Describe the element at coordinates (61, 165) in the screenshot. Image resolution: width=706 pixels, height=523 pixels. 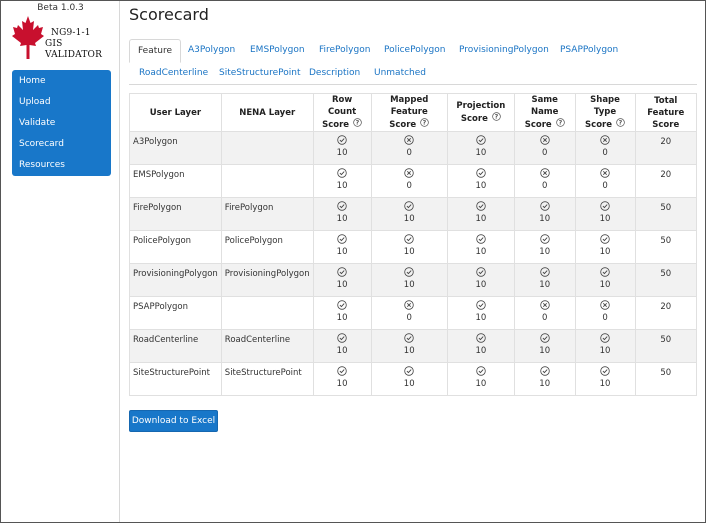
I see `nav-item-resources: Resources` at that location.